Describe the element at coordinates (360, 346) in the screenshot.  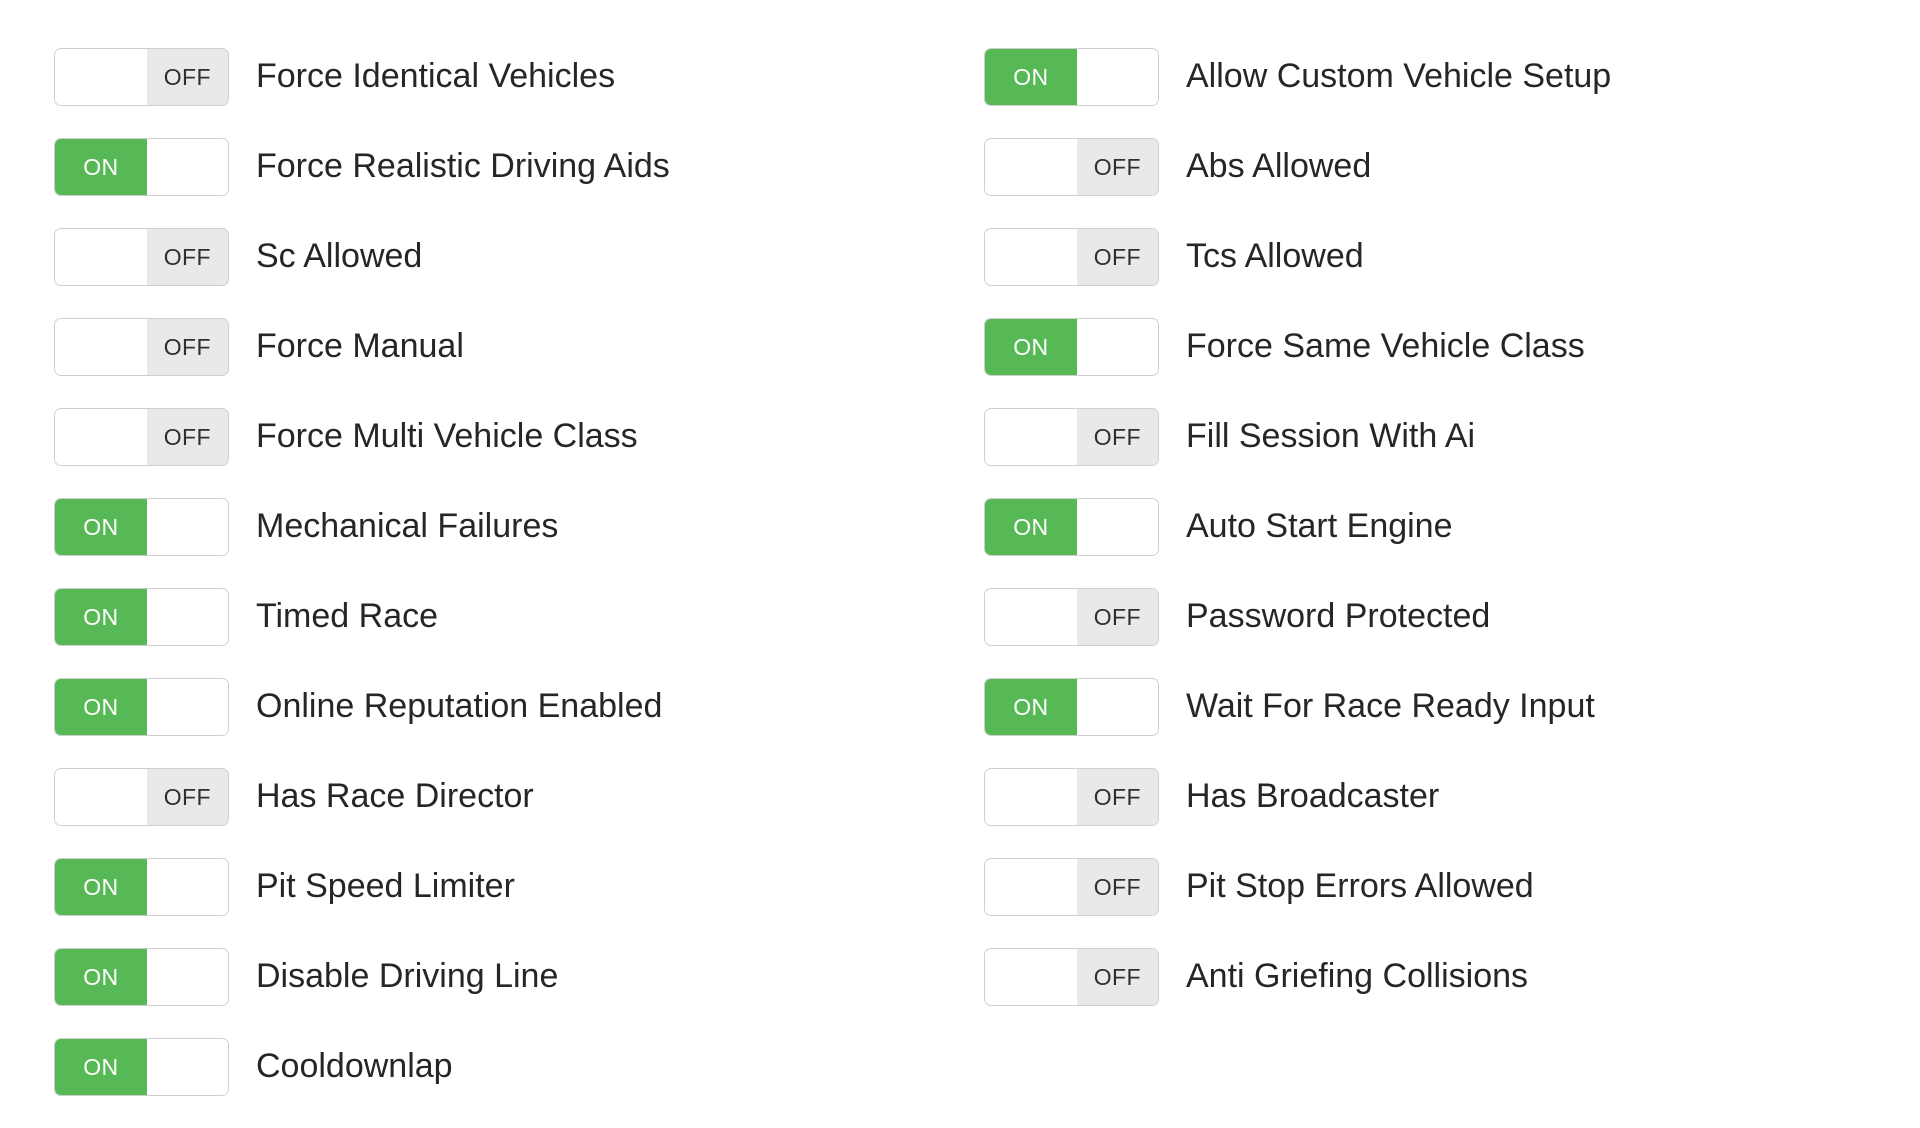
I see `setting-label: Force Manual` at that location.